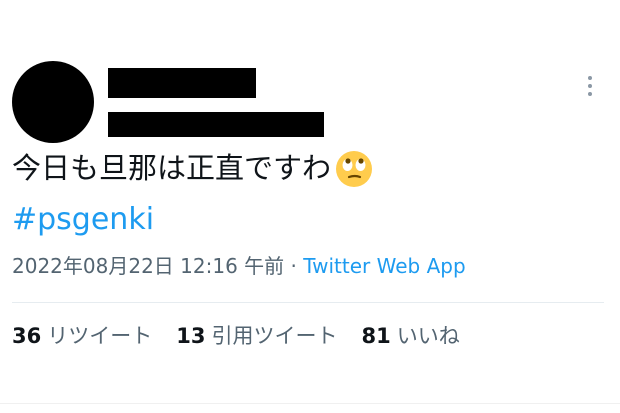 The width and height of the screenshot is (620, 413). I want to click on retweets-count: 36, so click(27, 336).